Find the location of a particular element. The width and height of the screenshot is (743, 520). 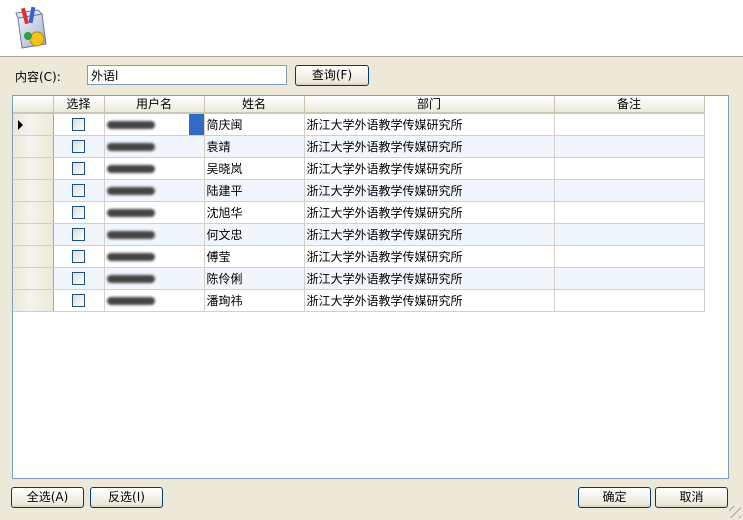

table-row: 陈伶俐 浙江大学外语教学传媒研究所 is located at coordinates (359, 278).